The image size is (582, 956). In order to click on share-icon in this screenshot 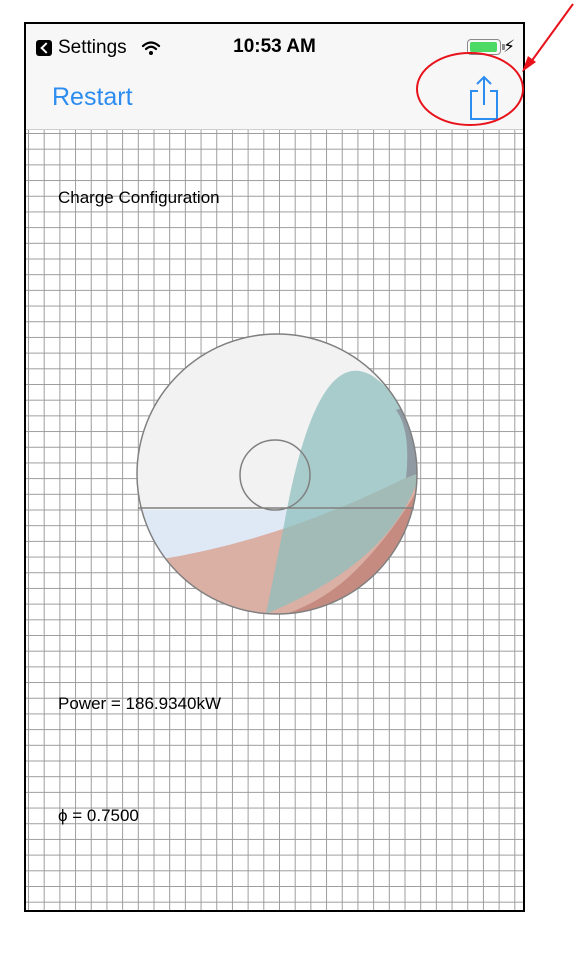, I will do `click(484, 98)`.